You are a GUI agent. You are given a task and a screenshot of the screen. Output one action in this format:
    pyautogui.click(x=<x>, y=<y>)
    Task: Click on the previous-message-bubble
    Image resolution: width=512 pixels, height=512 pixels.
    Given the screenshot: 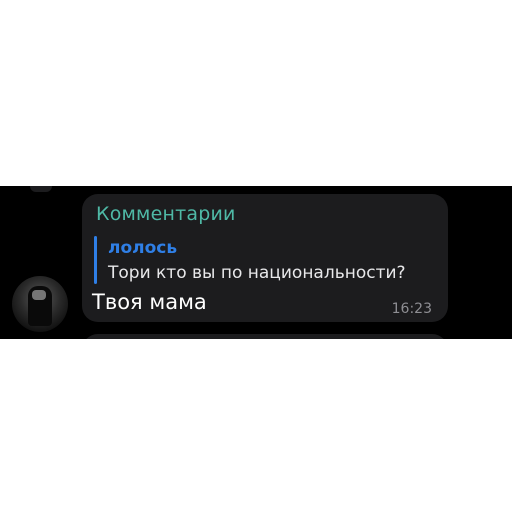 What is the action you would take?
    pyautogui.click(x=41, y=189)
    